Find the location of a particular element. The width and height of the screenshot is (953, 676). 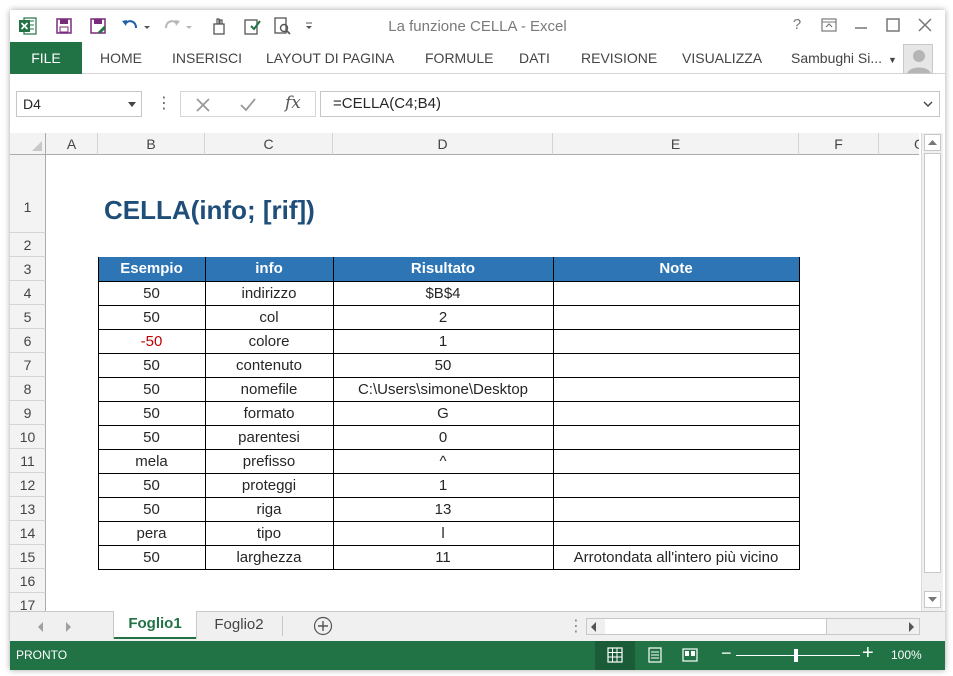

close-icon is located at coordinates (925, 25).